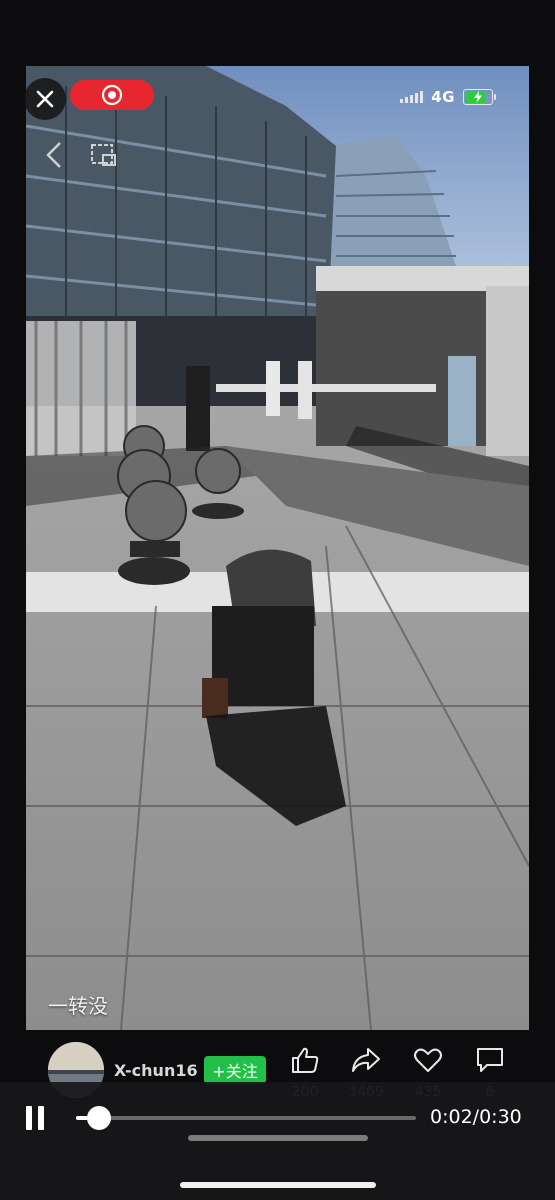 The height and width of the screenshot is (1200, 555). Describe the element at coordinates (78, 1006) in the screenshot. I see `video-caption: 一转没` at that location.